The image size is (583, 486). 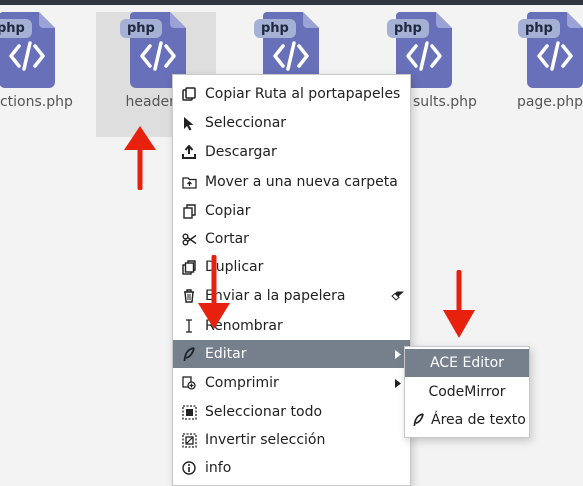 I want to click on submenu-item-label: ACE Editor, so click(x=467, y=363).